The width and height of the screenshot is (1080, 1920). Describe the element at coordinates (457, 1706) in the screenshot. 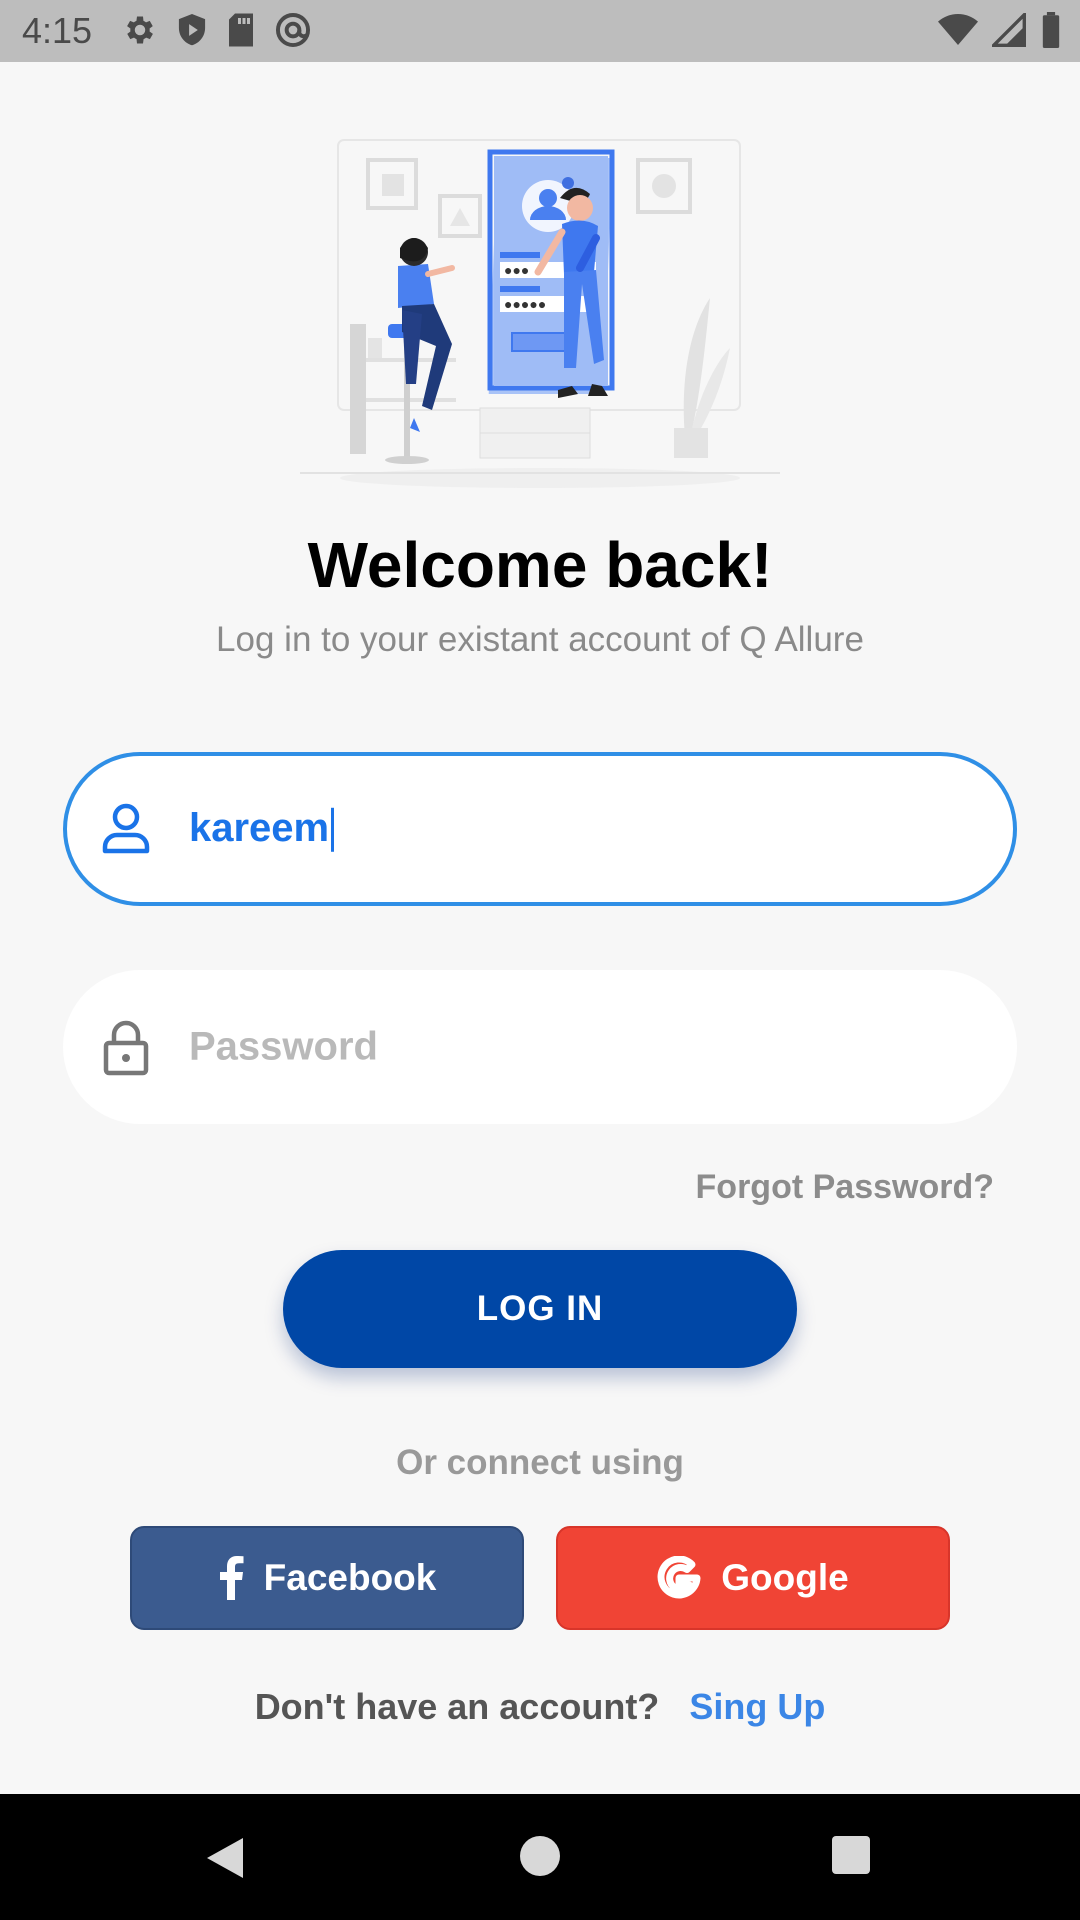

I see `signup-prompt: Don't have an account?` at that location.